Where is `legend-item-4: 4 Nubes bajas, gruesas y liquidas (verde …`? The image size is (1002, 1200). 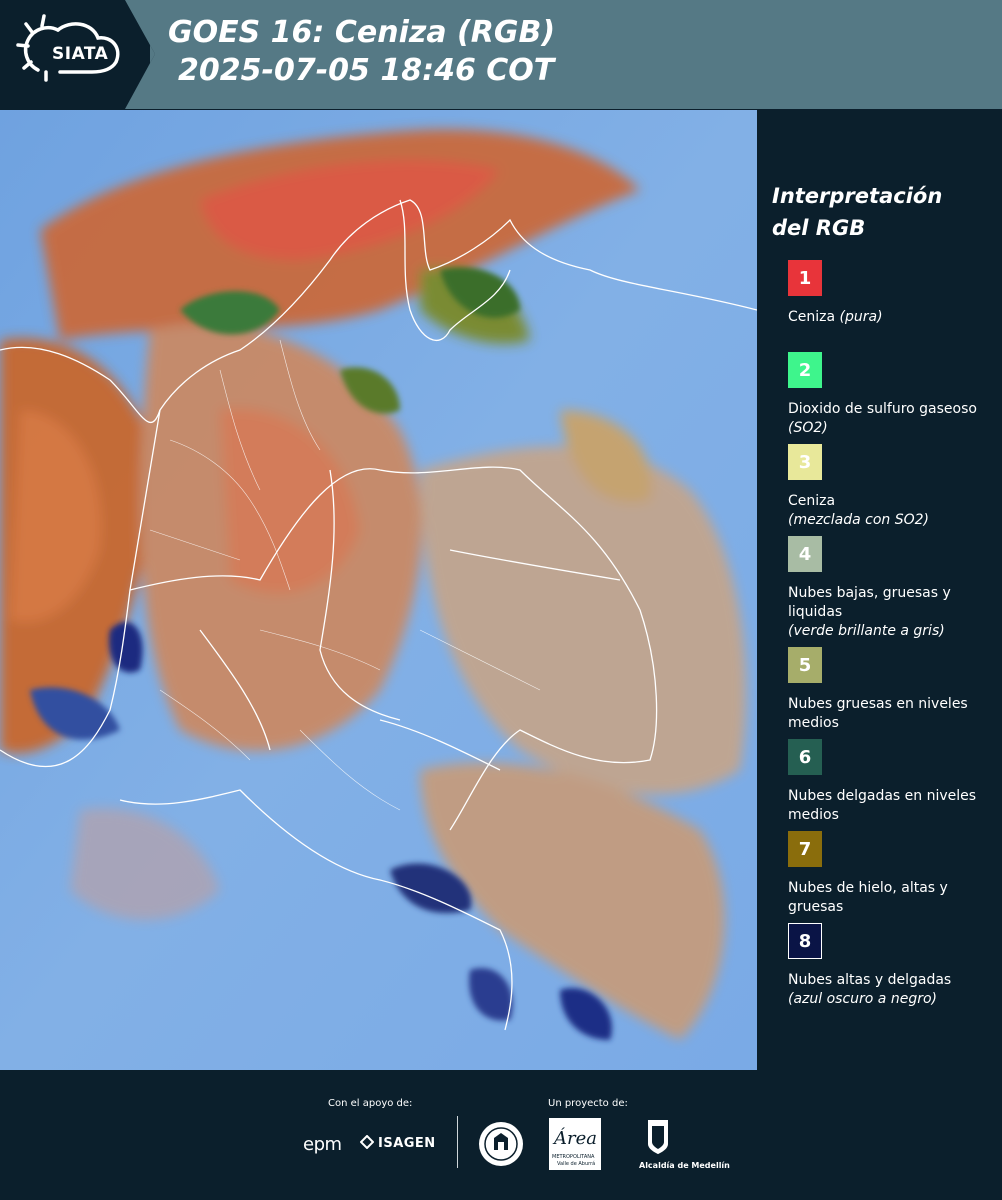
legend-item-4: 4 Nubes bajas, gruesas y liquidas (verde … is located at coordinates (884, 591).